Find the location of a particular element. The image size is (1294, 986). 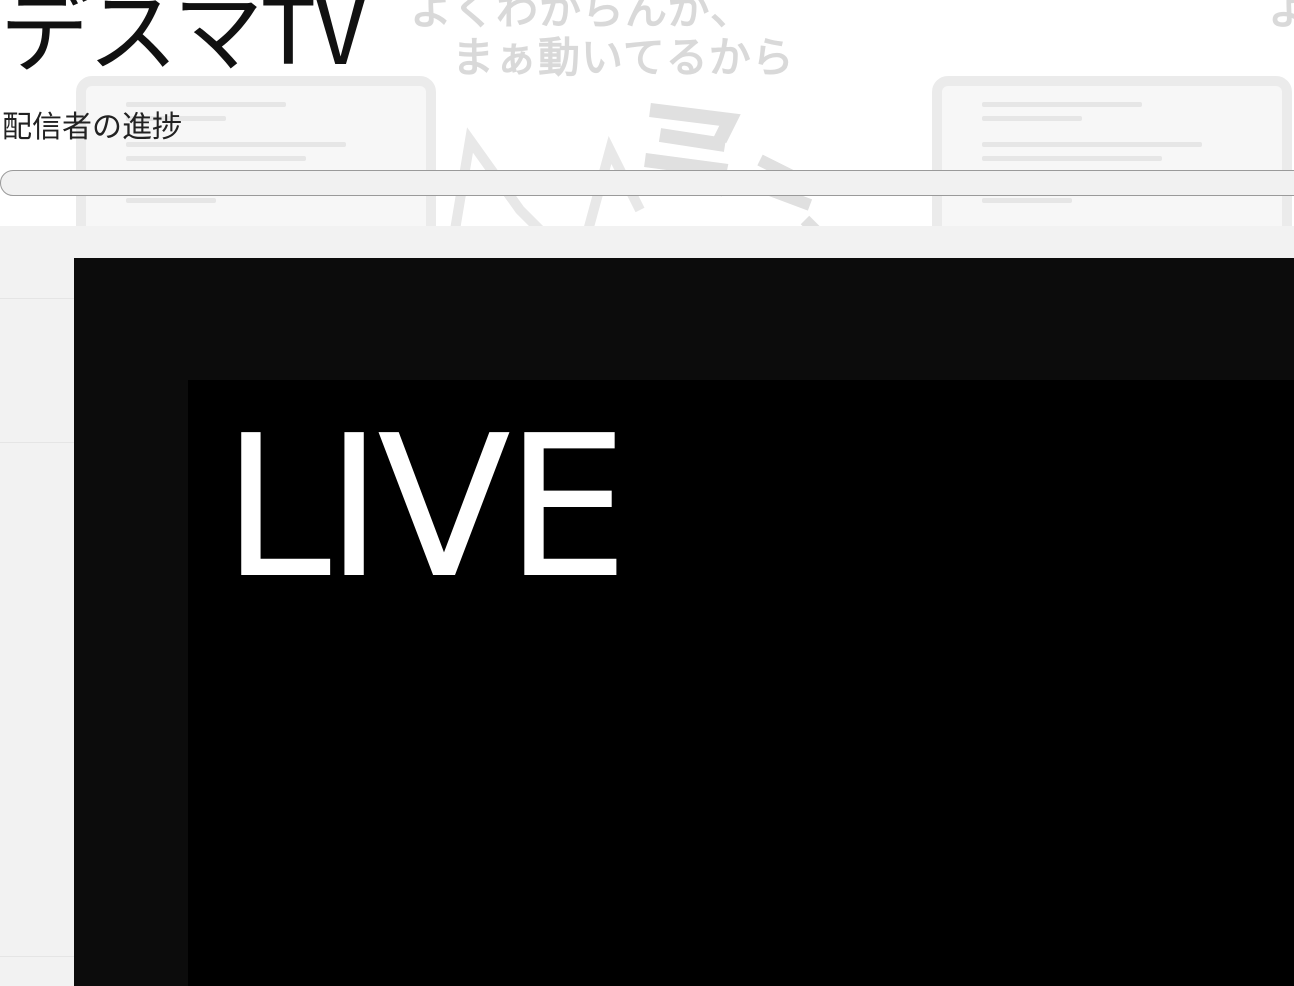

live-indicator: LIVE is located at coordinates (425, 508).